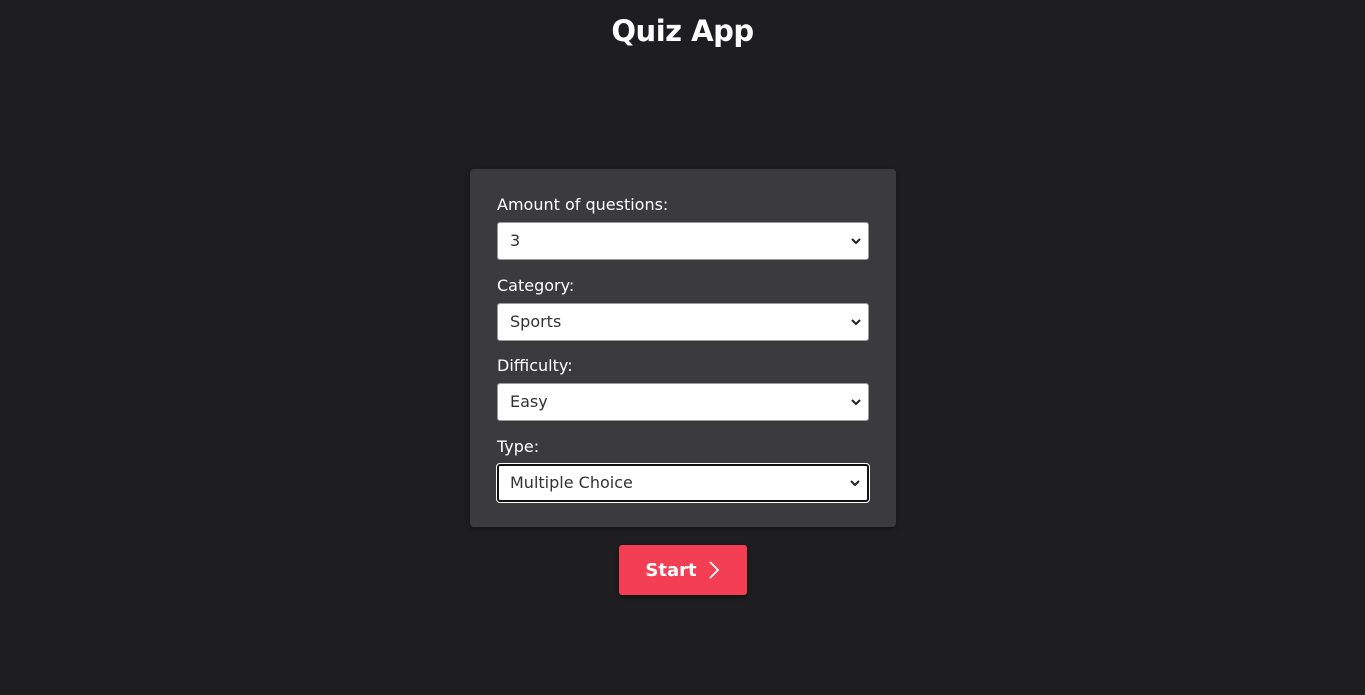 The image size is (1365, 695). I want to click on start-button-label: Start, so click(671, 570).